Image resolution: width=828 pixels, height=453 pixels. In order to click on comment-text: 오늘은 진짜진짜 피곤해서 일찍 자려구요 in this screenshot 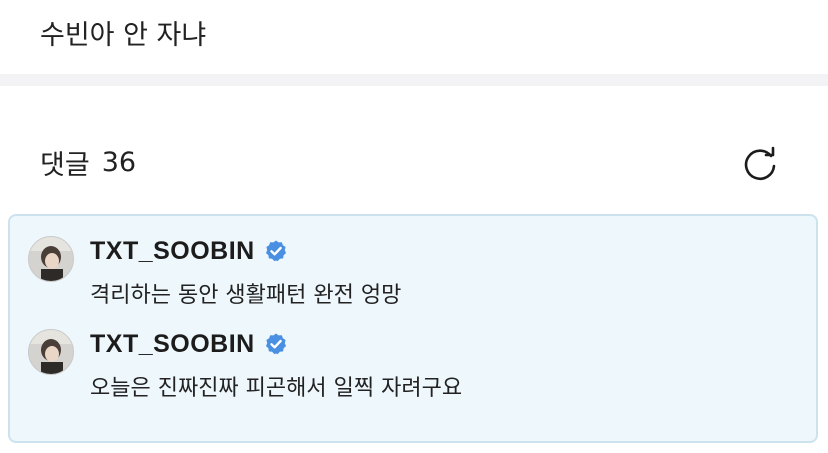, I will do `click(276, 388)`.